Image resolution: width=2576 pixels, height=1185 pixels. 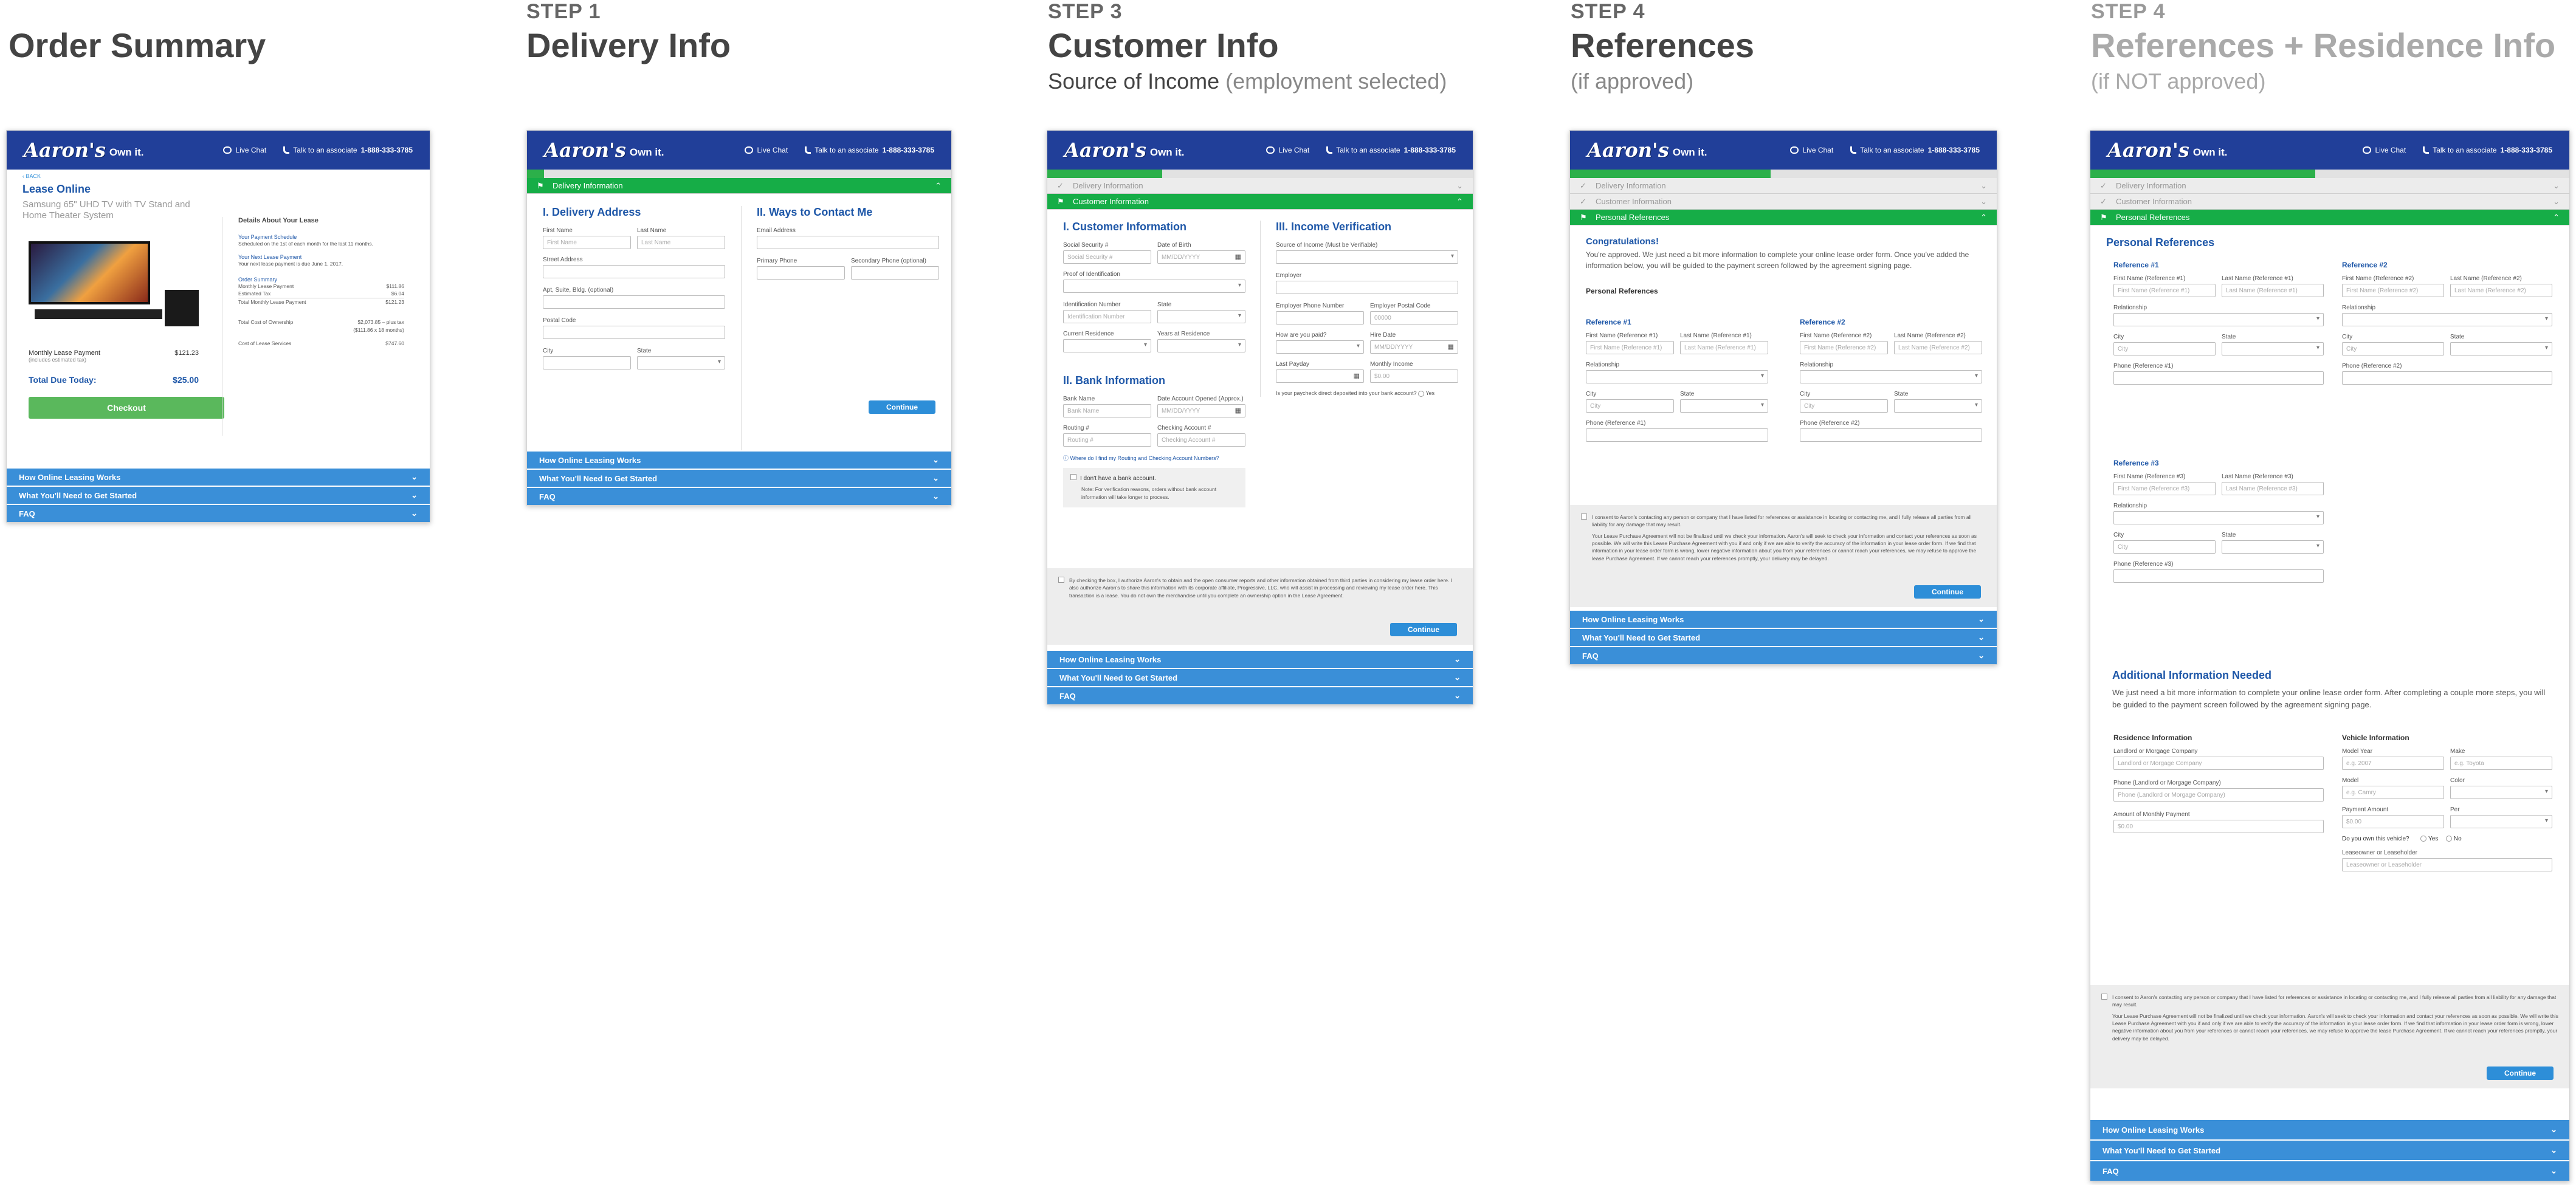 What do you see at coordinates (126, 408) in the screenshot?
I see `checkout-button: Checkout` at bounding box center [126, 408].